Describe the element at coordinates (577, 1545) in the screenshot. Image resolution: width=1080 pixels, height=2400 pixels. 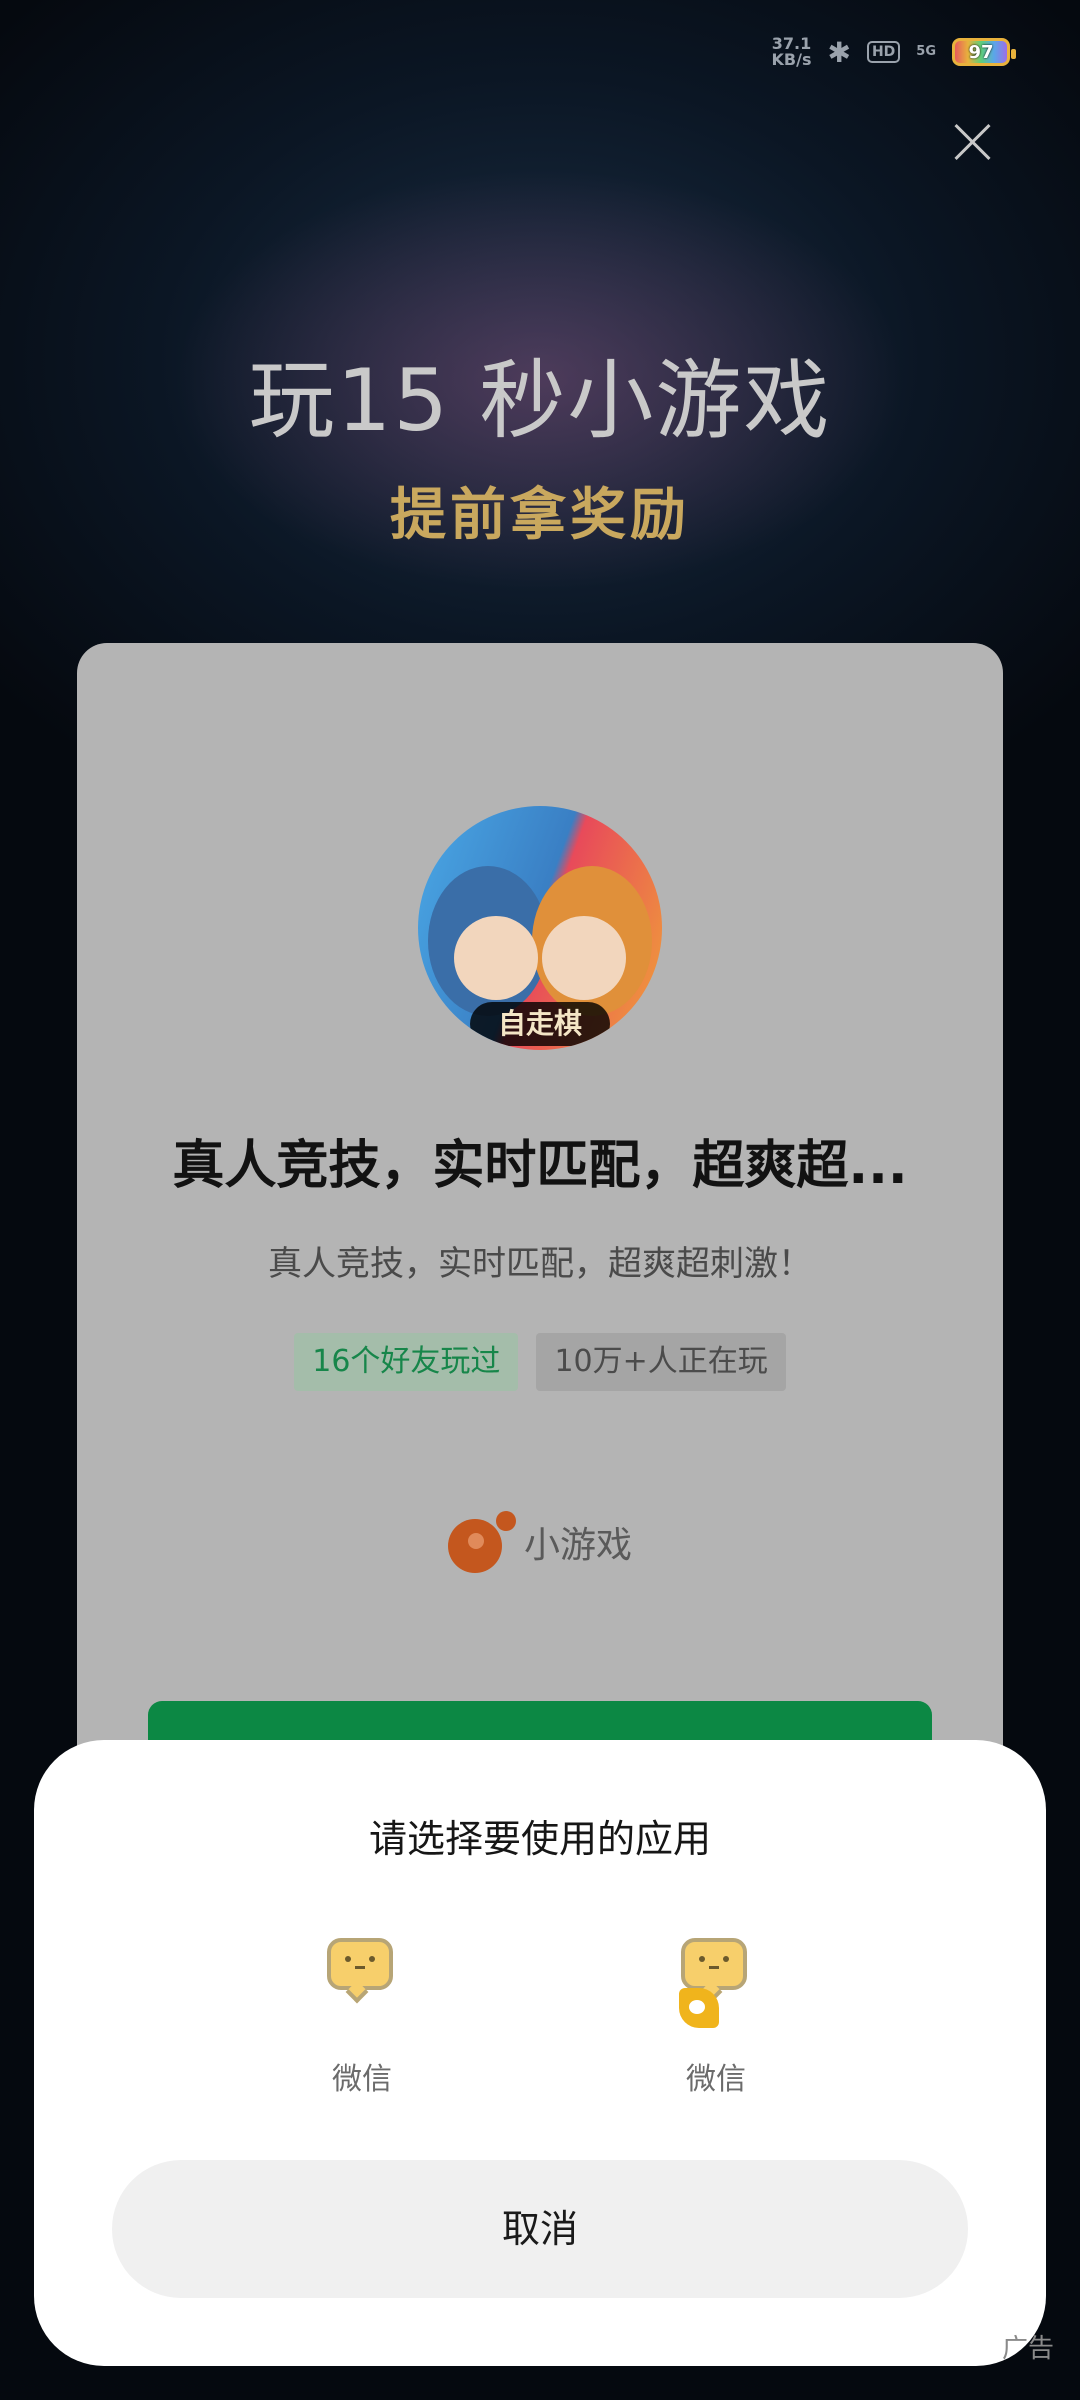
I see `brand-label: 小游戏` at that location.